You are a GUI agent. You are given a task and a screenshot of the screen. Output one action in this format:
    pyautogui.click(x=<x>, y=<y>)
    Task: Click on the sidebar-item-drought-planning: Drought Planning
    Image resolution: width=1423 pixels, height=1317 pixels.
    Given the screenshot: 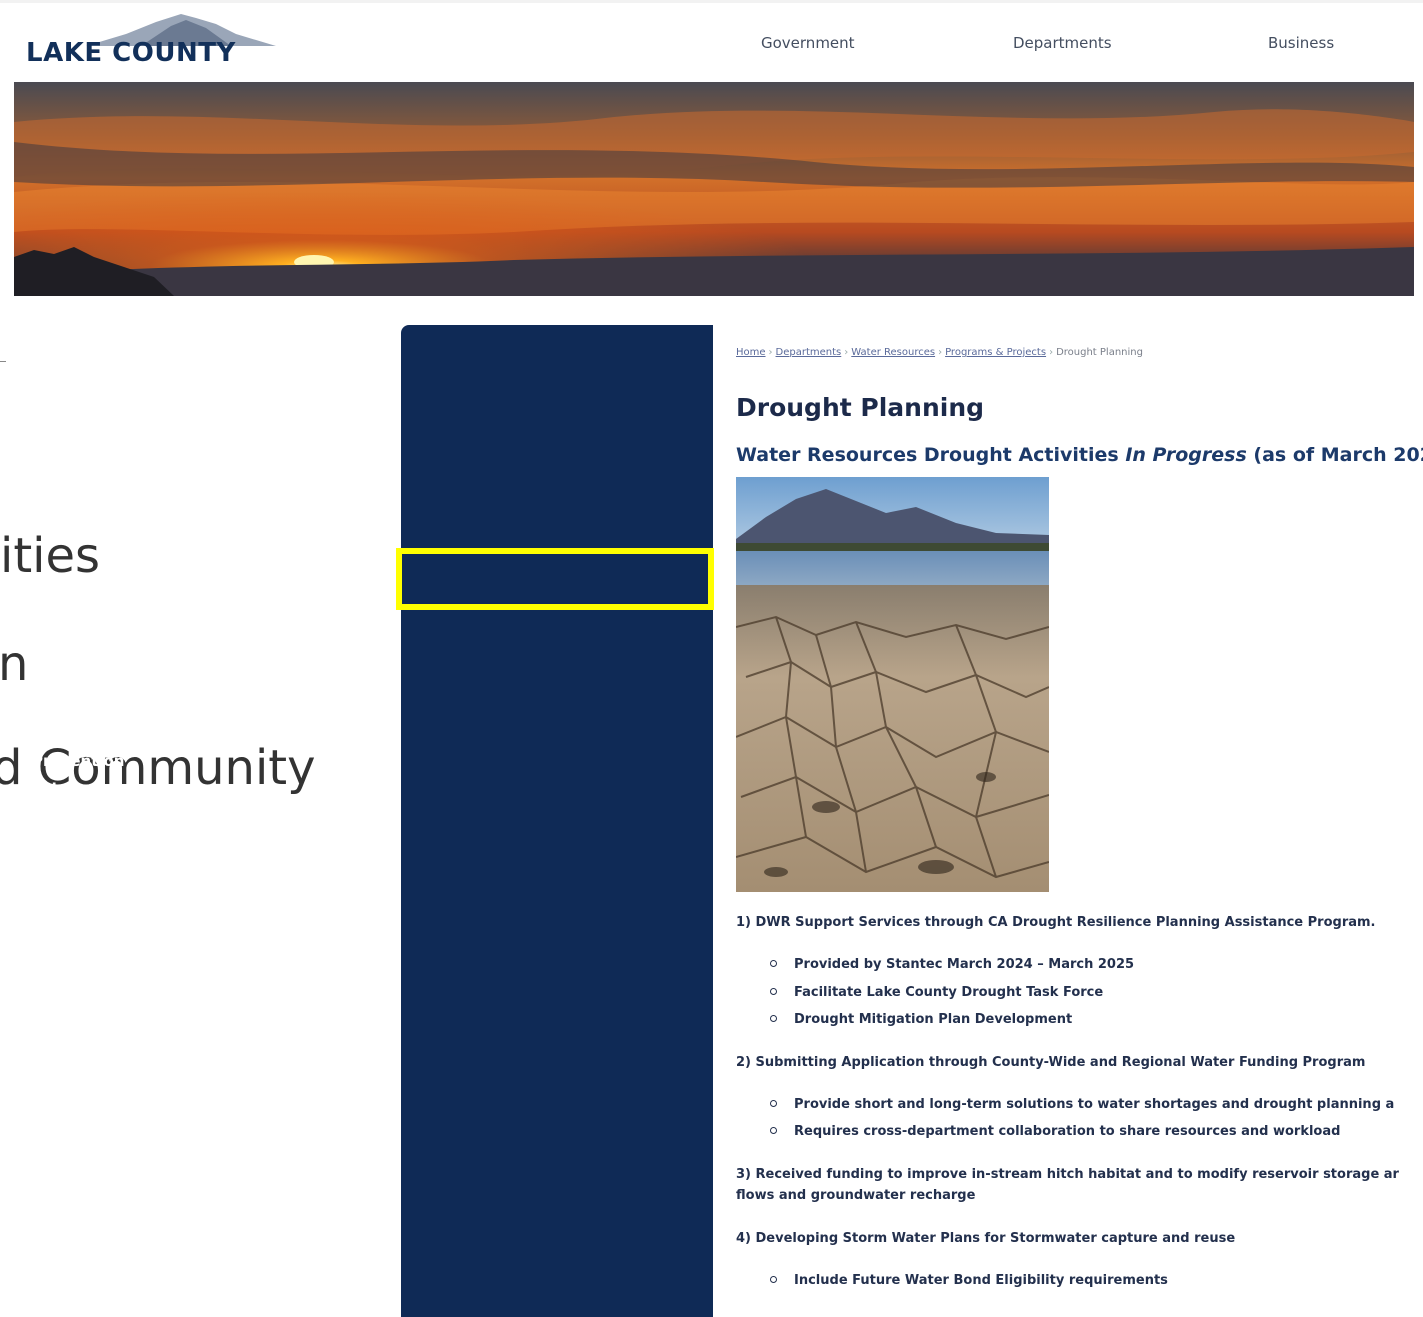 What is the action you would take?
    pyautogui.click(x=167, y=582)
    